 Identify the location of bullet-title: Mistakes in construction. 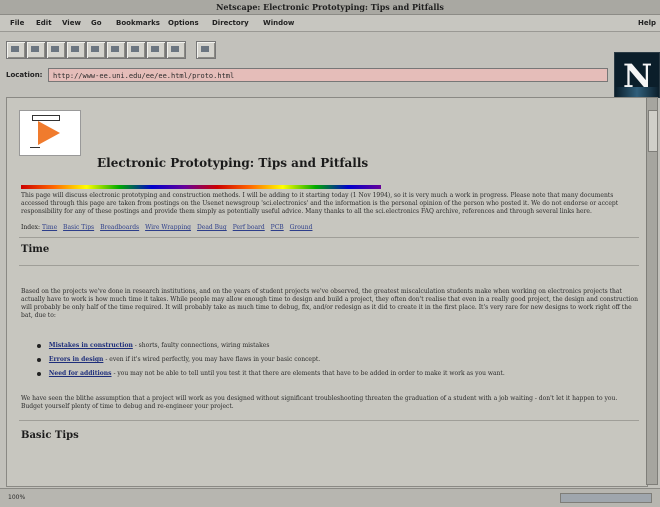
(91, 345).